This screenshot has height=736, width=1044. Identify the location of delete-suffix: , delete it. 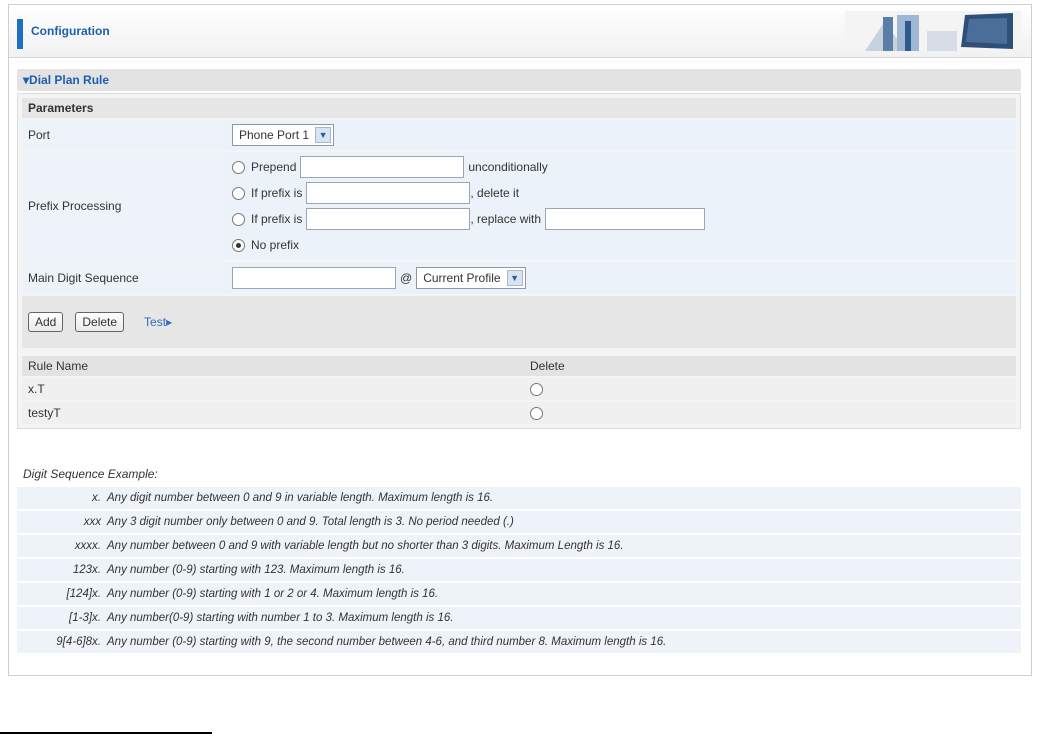
(495, 193).